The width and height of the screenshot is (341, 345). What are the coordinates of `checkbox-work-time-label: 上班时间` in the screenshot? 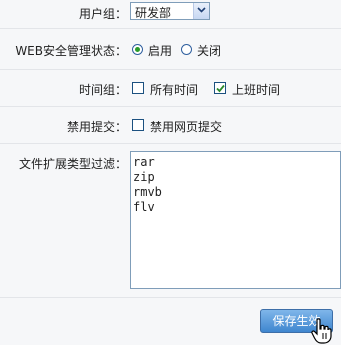 It's located at (256, 89).